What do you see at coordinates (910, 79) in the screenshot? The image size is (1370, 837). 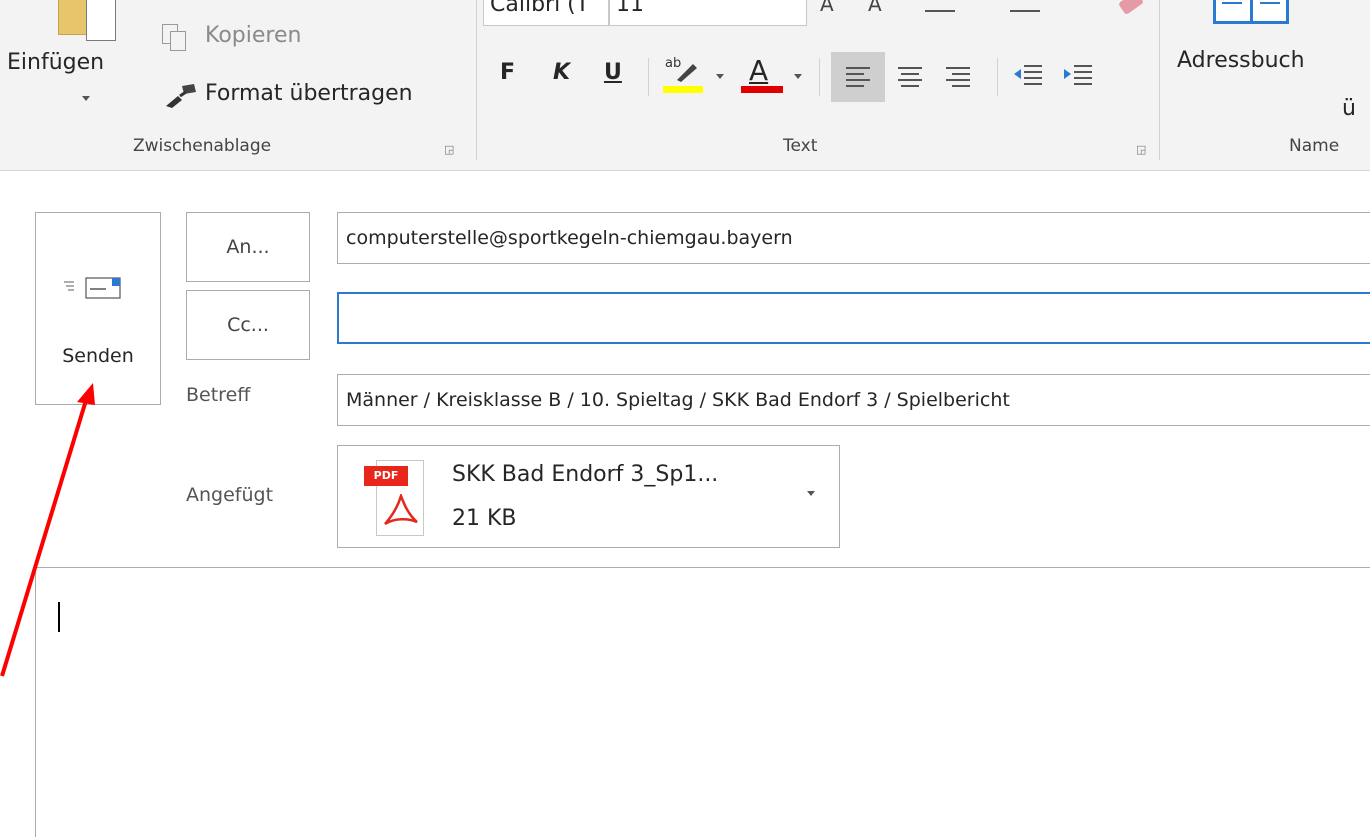 I see `align-center-icon` at bounding box center [910, 79].